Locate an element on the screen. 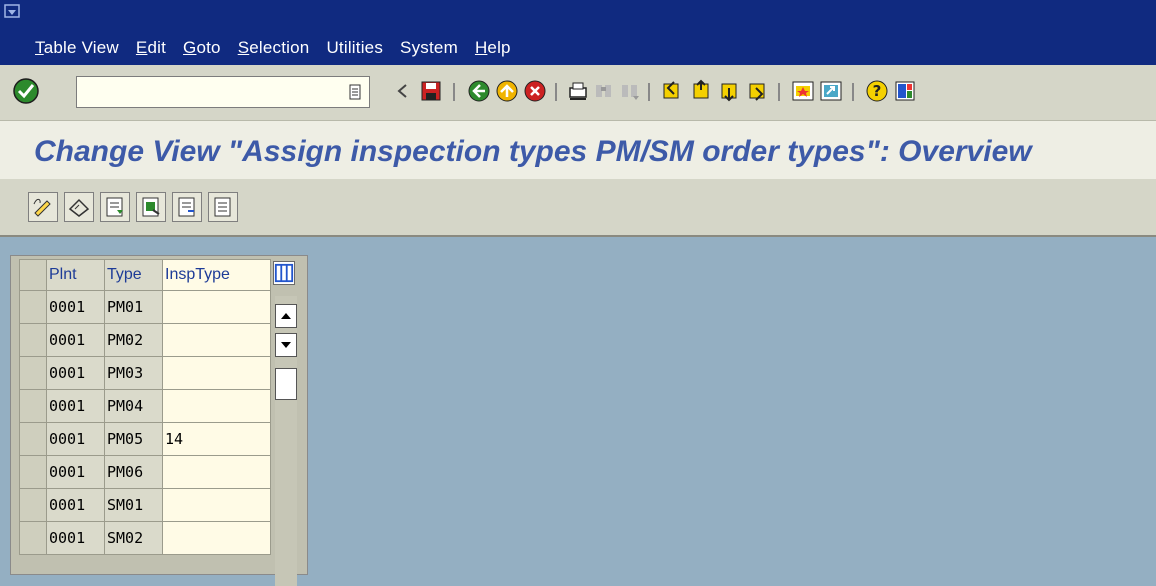  copy-as-icon is located at coordinates (114, 207).